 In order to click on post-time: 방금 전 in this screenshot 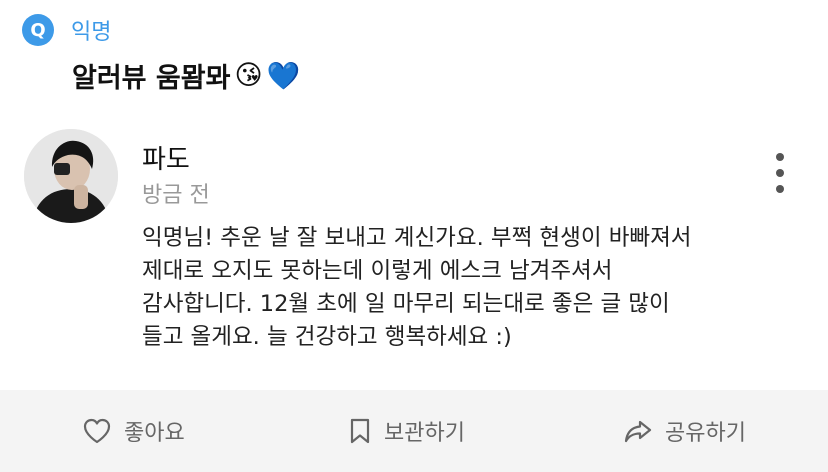, I will do `click(176, 195)`.